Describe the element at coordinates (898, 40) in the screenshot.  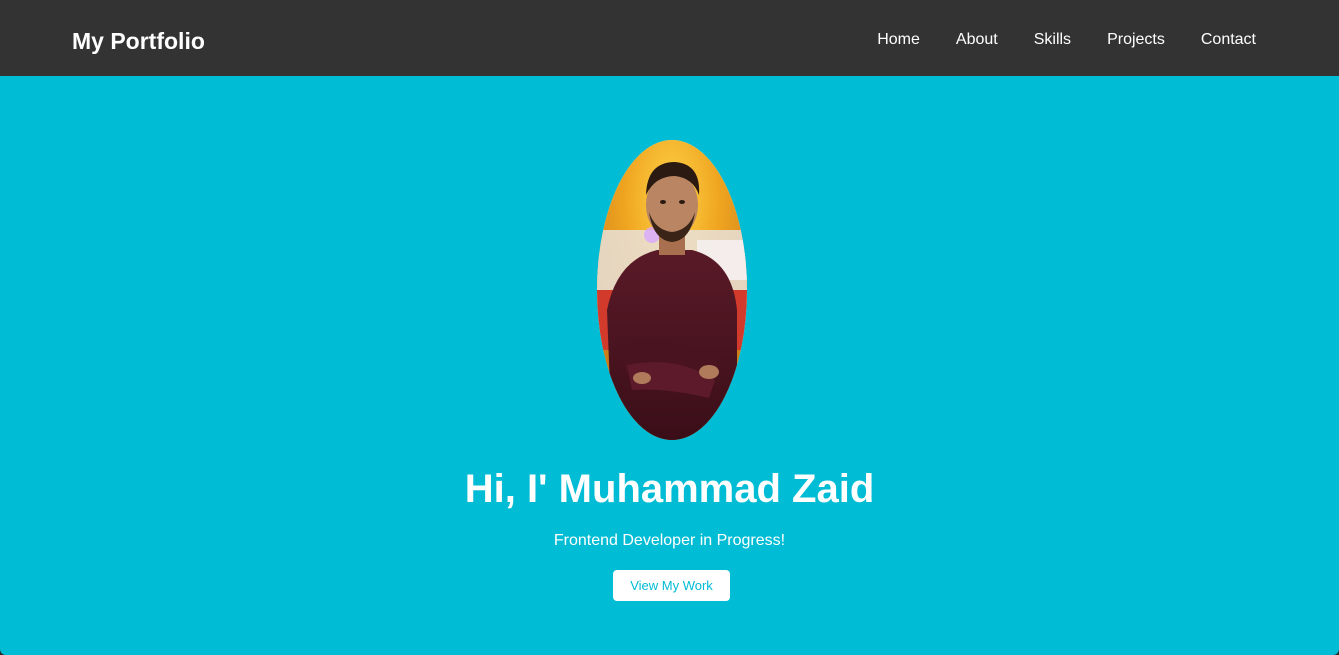
I see `nav-link-home: Home` at that location.